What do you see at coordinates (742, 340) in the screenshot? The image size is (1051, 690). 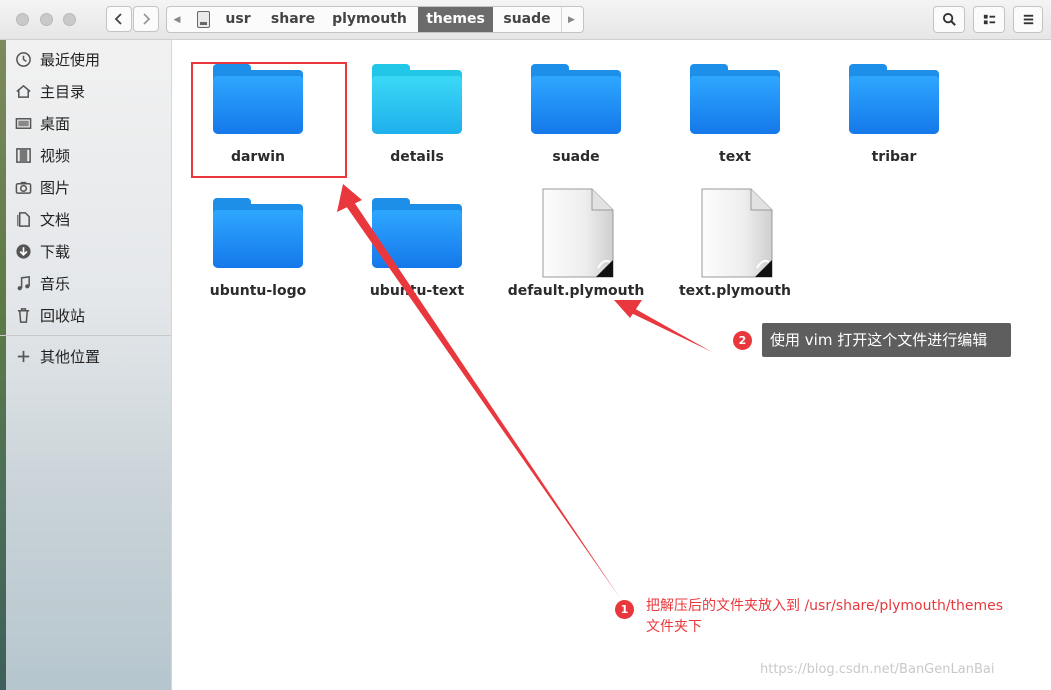 I see `step-badge-2: 2` at bounding box center [742, 340].